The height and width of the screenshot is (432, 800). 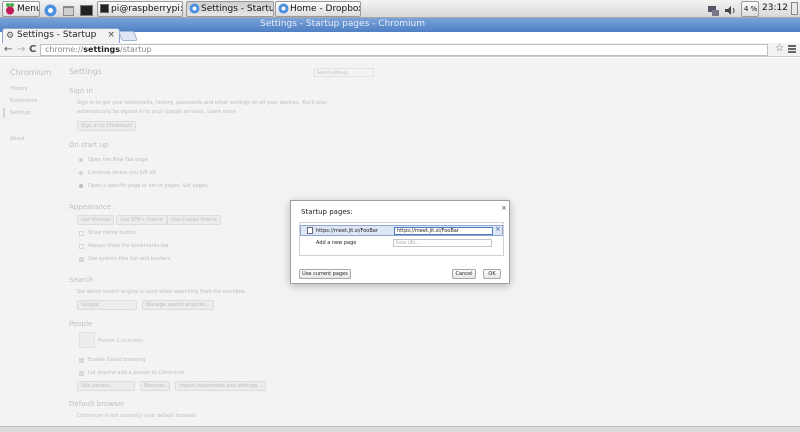 I want to click on file-manager-icon, so click(x=68, y=9).